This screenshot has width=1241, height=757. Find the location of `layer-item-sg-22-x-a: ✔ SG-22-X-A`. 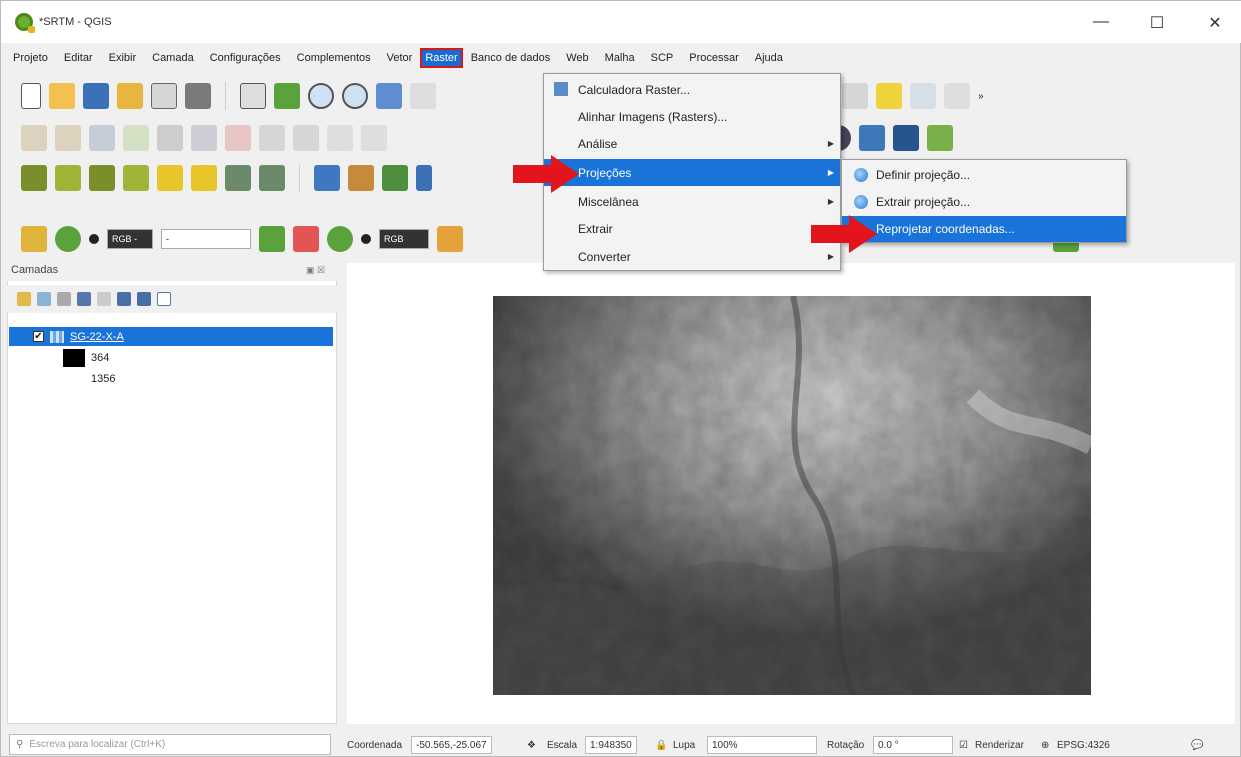

layer-item-sg-22-x-a: ✔ SG-22-X-A is located at coordinates (171, 336).